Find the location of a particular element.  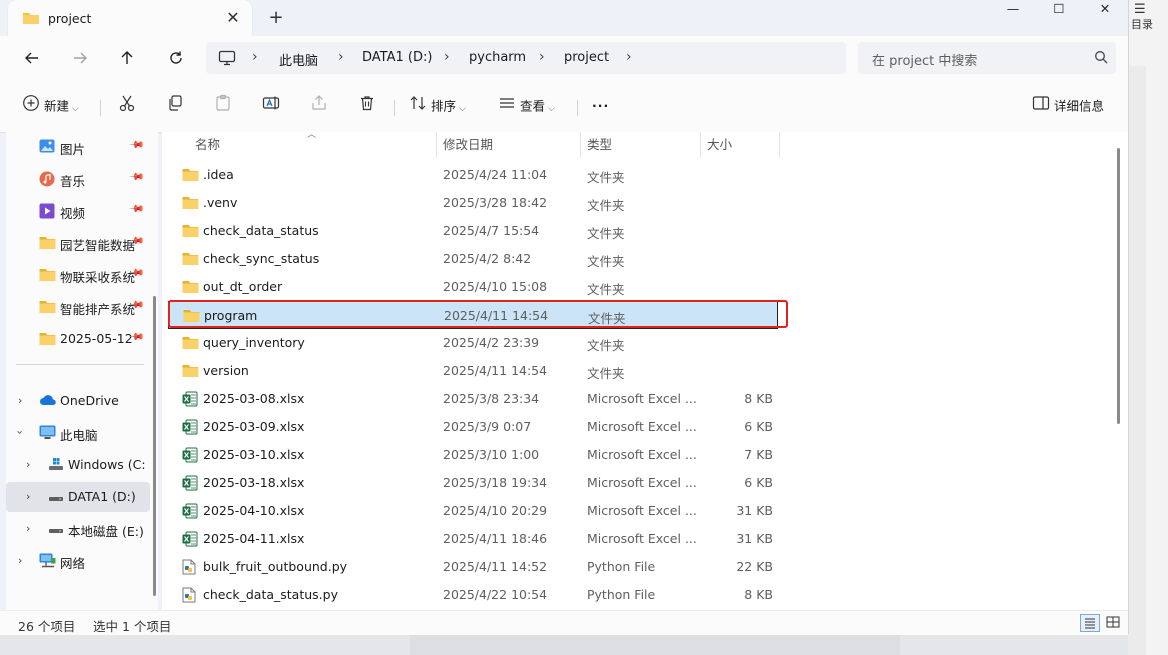

table-row: check_data_status 2025/4/7 15:54 文件夹 is located at coordinates (473, 231).